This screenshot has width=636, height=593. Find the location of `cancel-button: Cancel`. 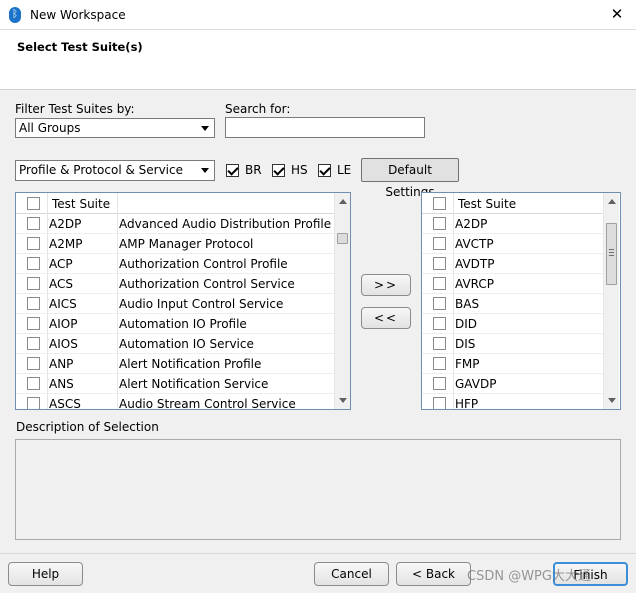

cancel-button: Cancel is located at coordinates (351, 574).